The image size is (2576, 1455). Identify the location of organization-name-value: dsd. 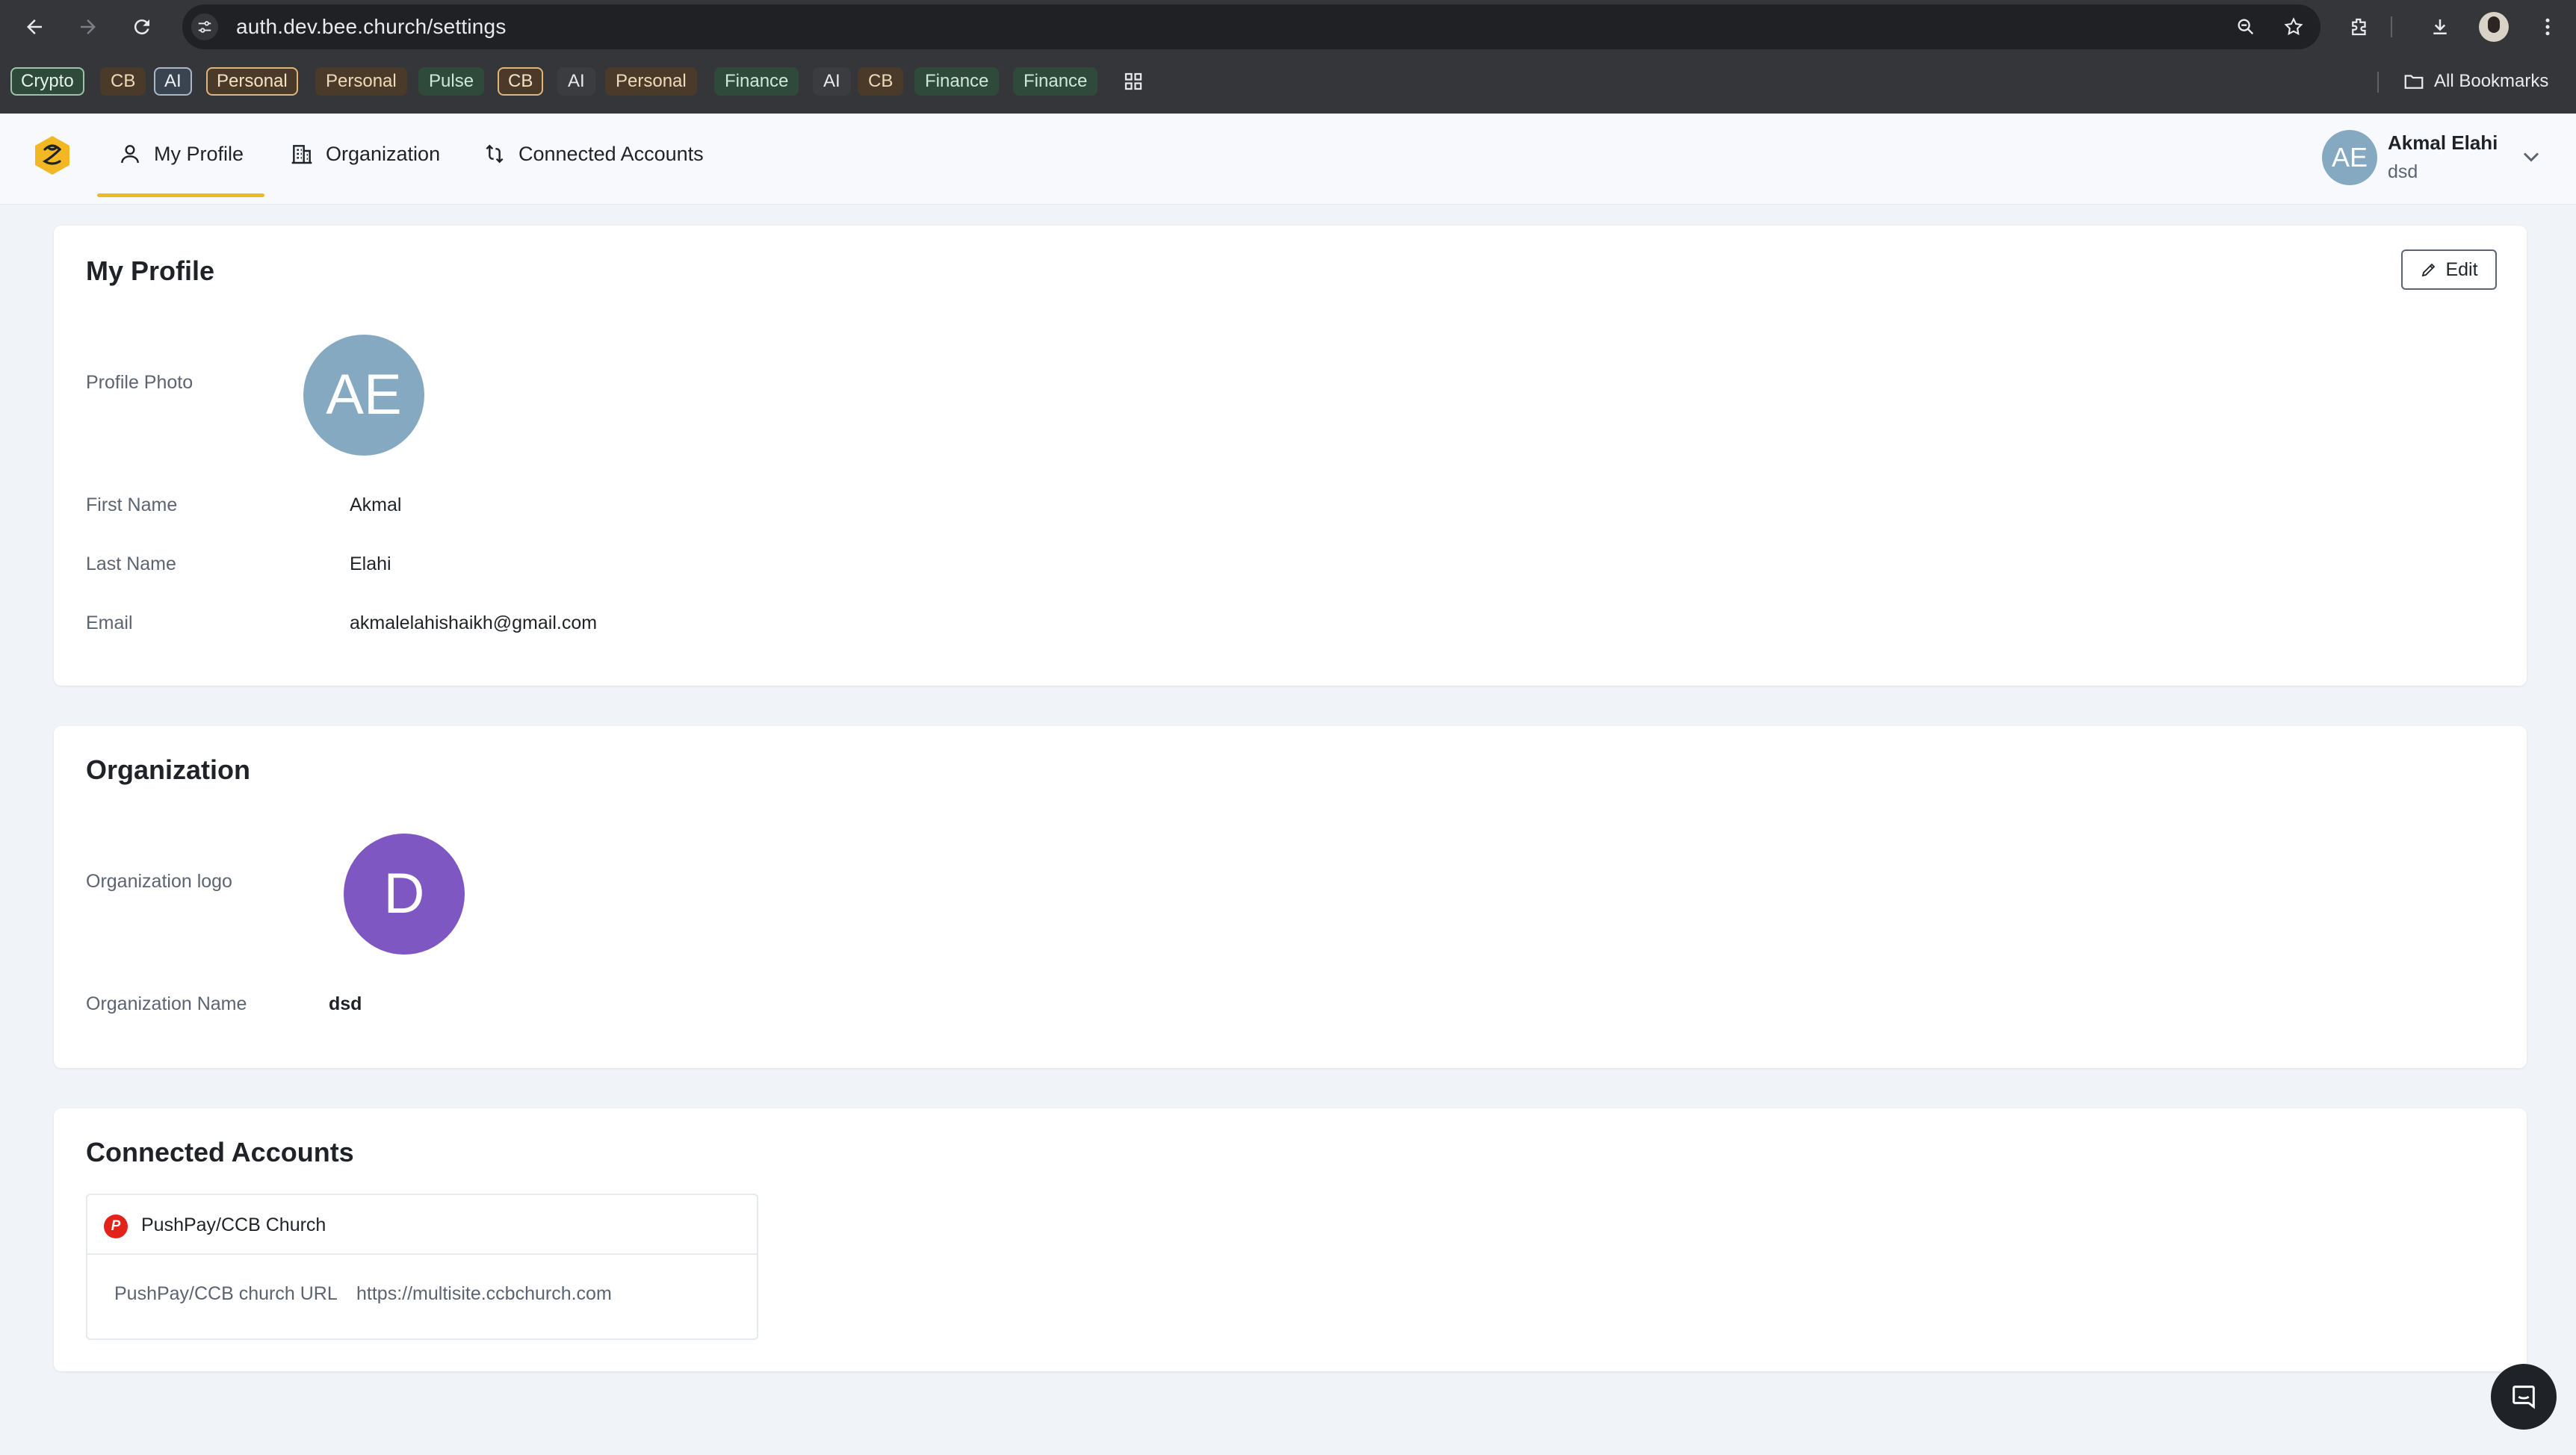
(345, 1003).